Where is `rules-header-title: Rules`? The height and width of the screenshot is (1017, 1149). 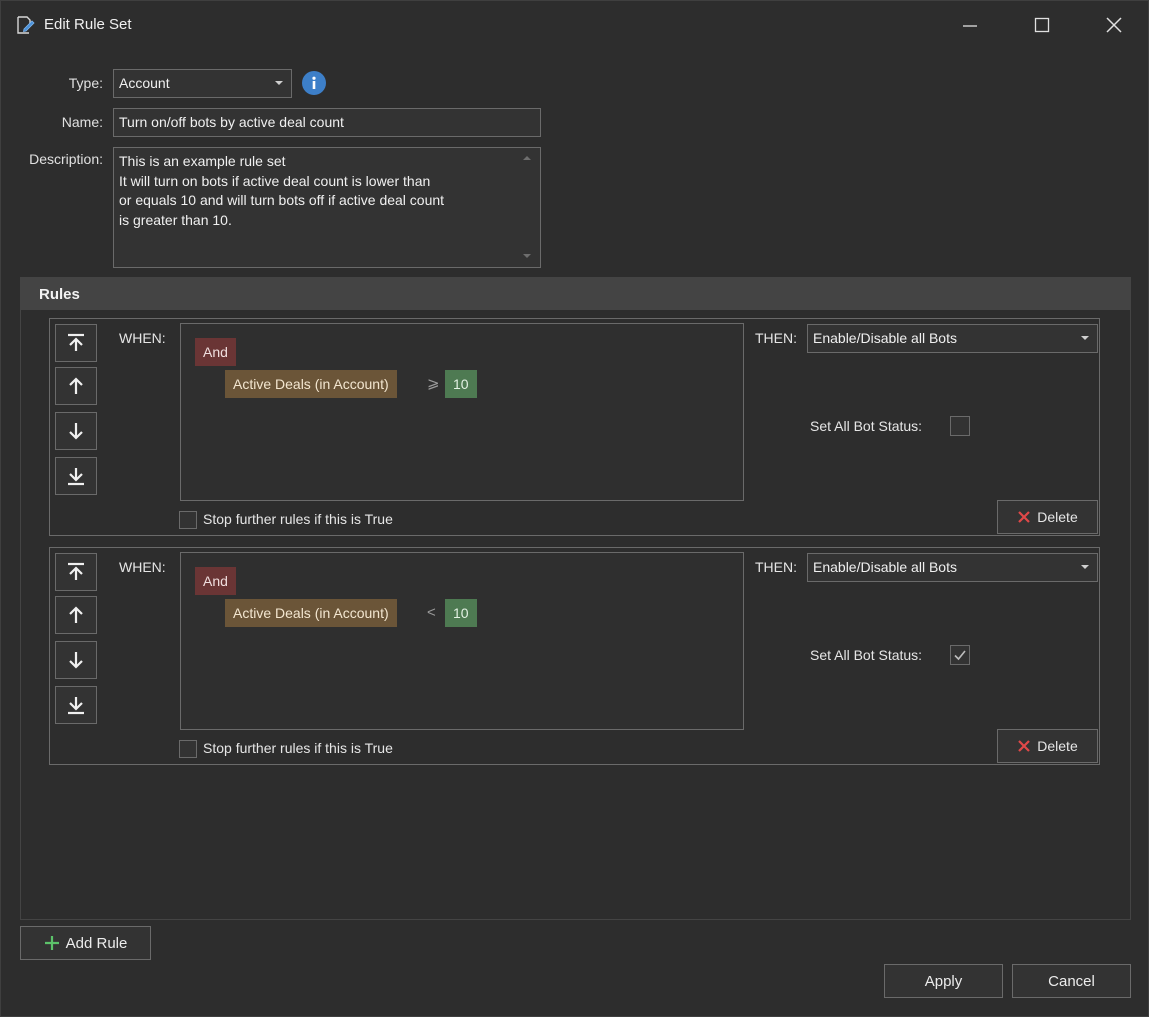 rules-header-title: Rules is located at coordinates (59, 294).